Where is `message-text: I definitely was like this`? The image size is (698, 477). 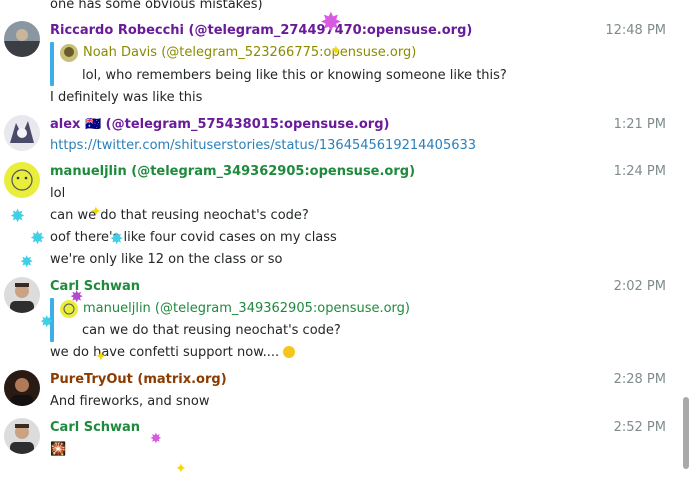 message-text: I definitely was like this is located at coordinates (126, 97).